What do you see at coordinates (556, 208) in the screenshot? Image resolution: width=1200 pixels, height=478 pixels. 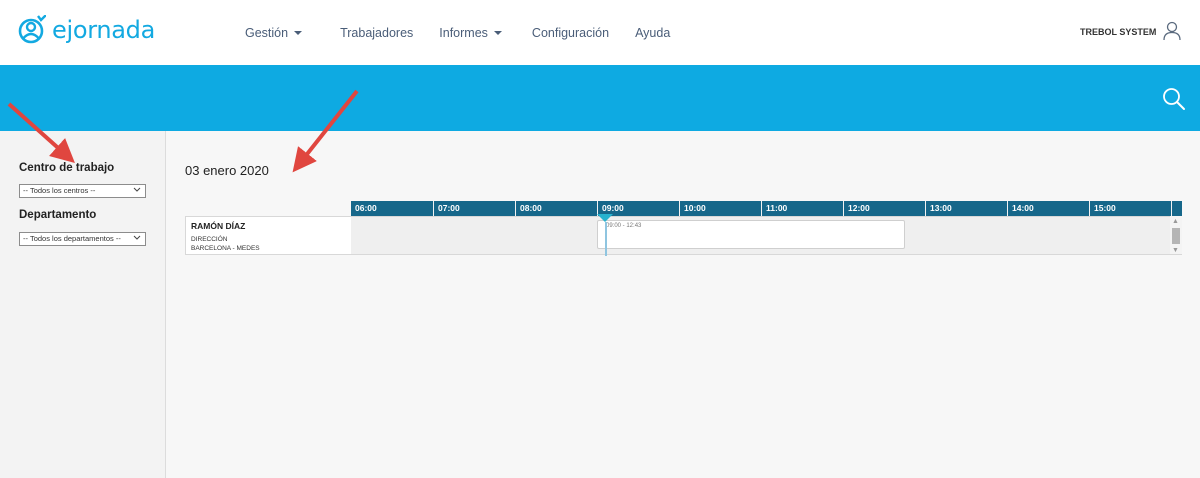 I see `hour-label: 08:00` at bounding box center [556, 208].